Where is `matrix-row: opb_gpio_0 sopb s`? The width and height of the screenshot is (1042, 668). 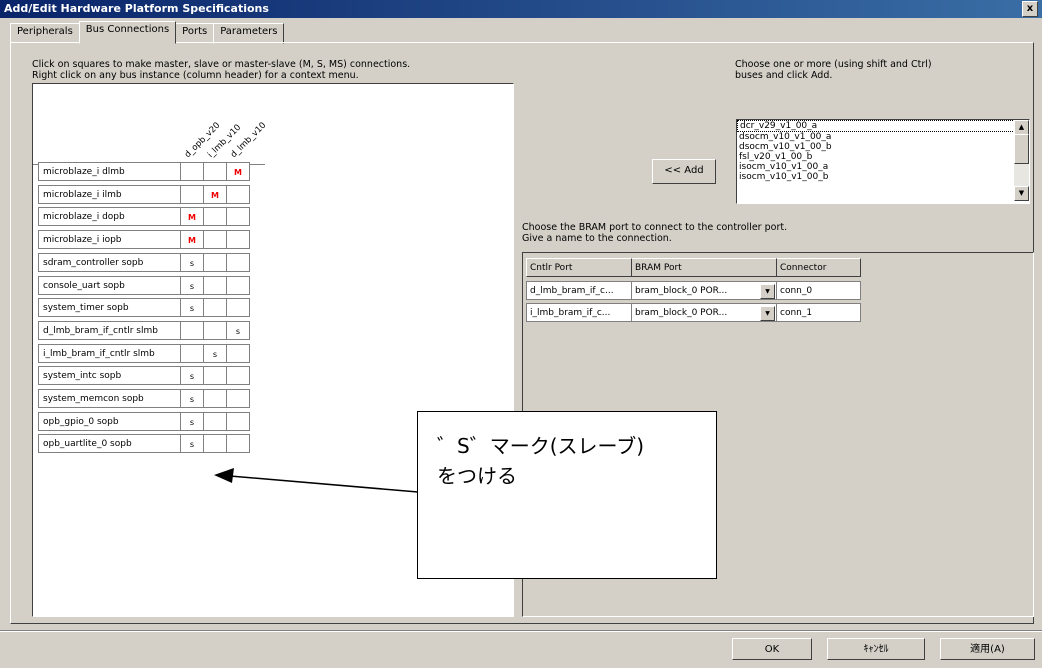 matrix-row: opb_gpio_0 sopb s is located at coordinates (144, 422).